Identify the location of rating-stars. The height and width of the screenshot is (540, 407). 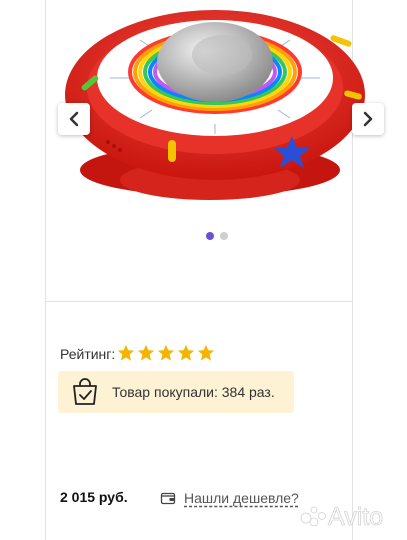
(166, 353).